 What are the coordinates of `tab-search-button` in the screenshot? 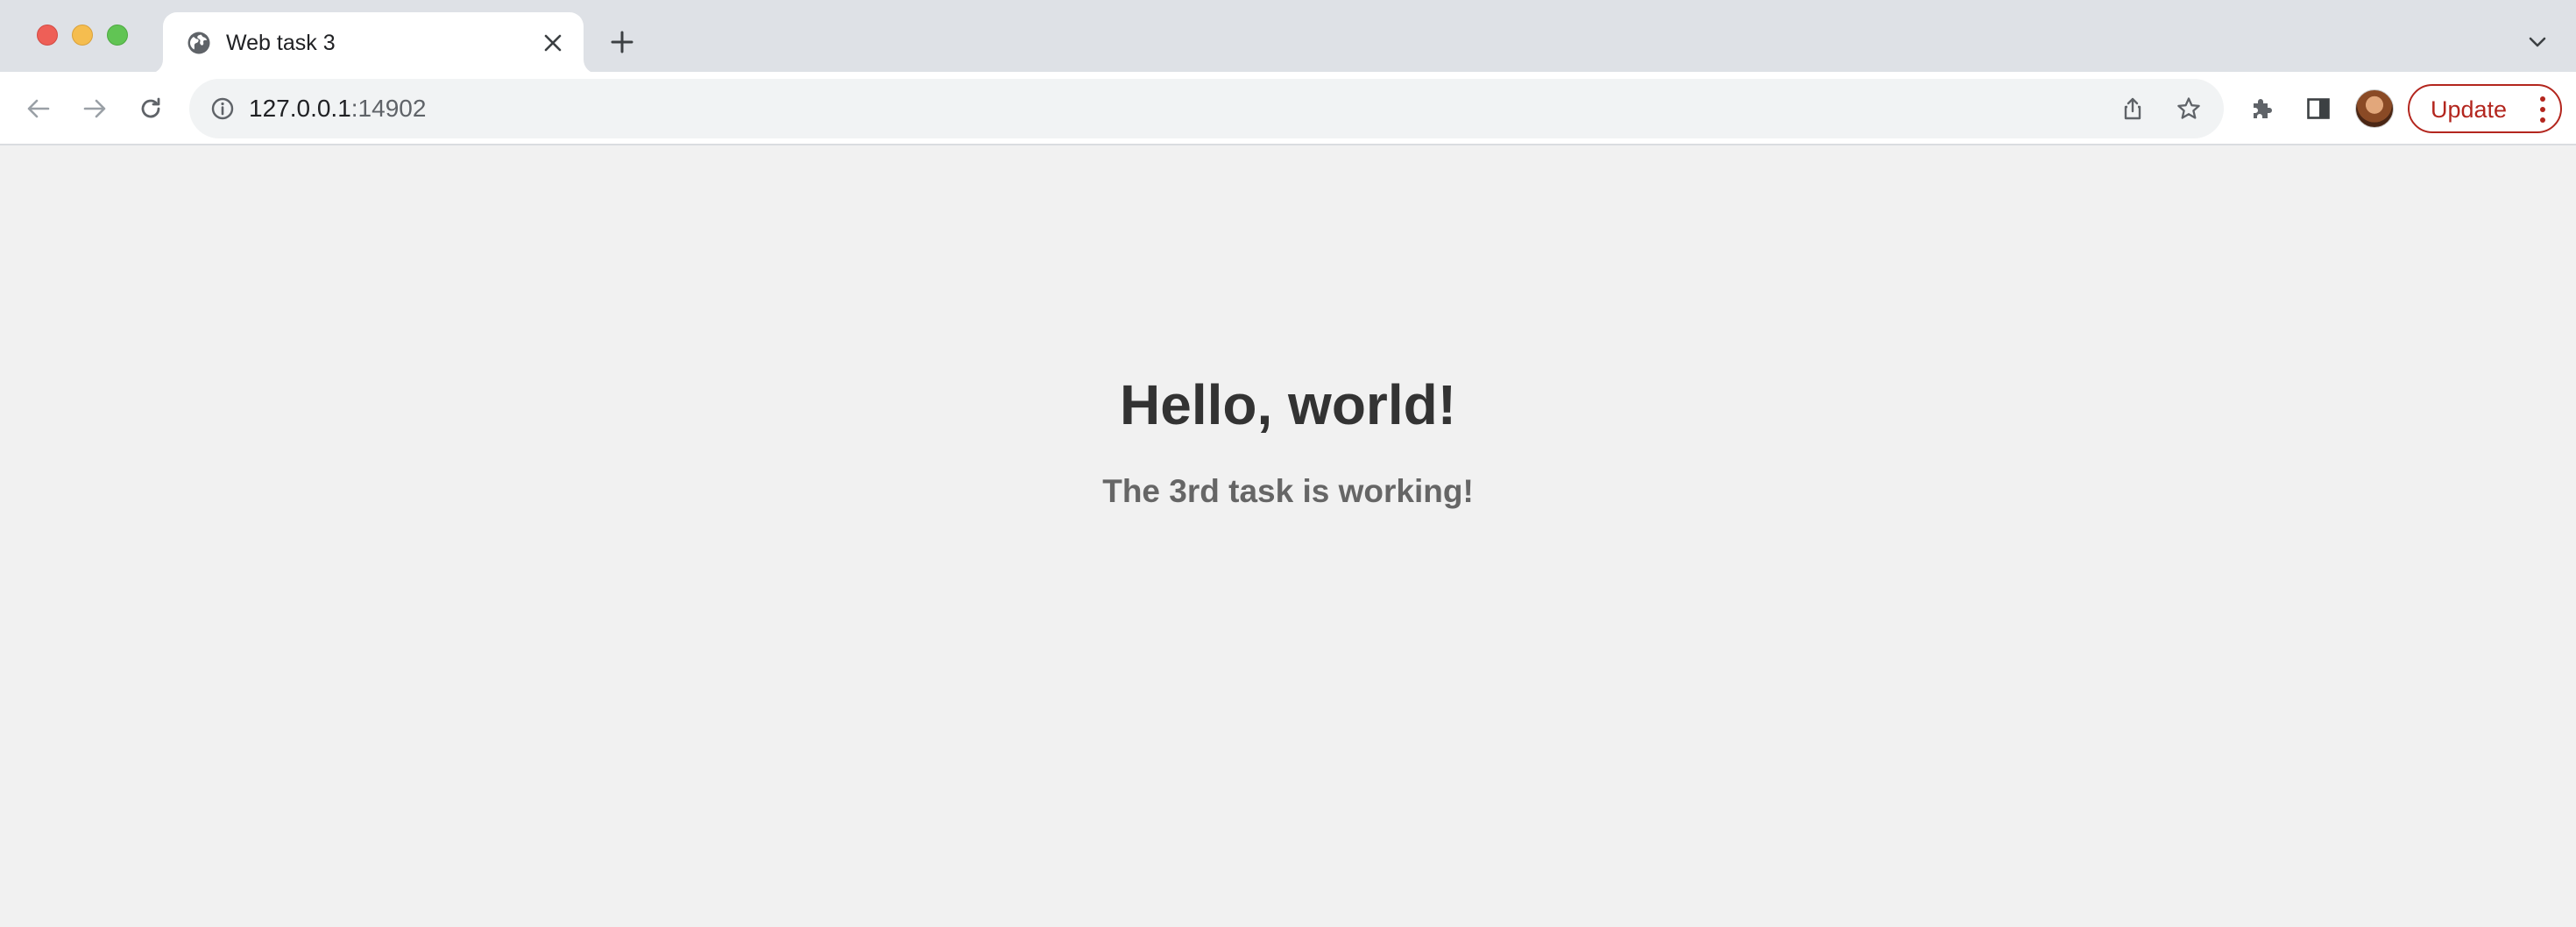 It's located at (2537, 42).